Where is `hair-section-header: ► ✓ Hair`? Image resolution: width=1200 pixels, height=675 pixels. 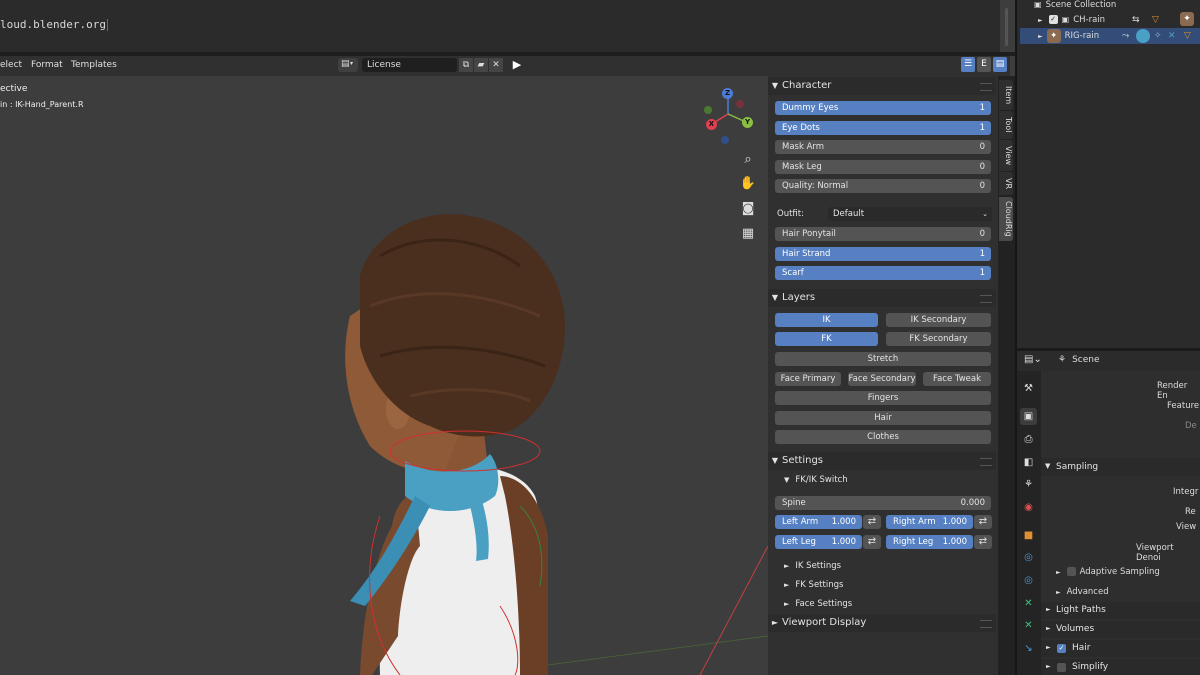
hair-section-header: ► ✓ Hair is located at coordinates (1120, 648).